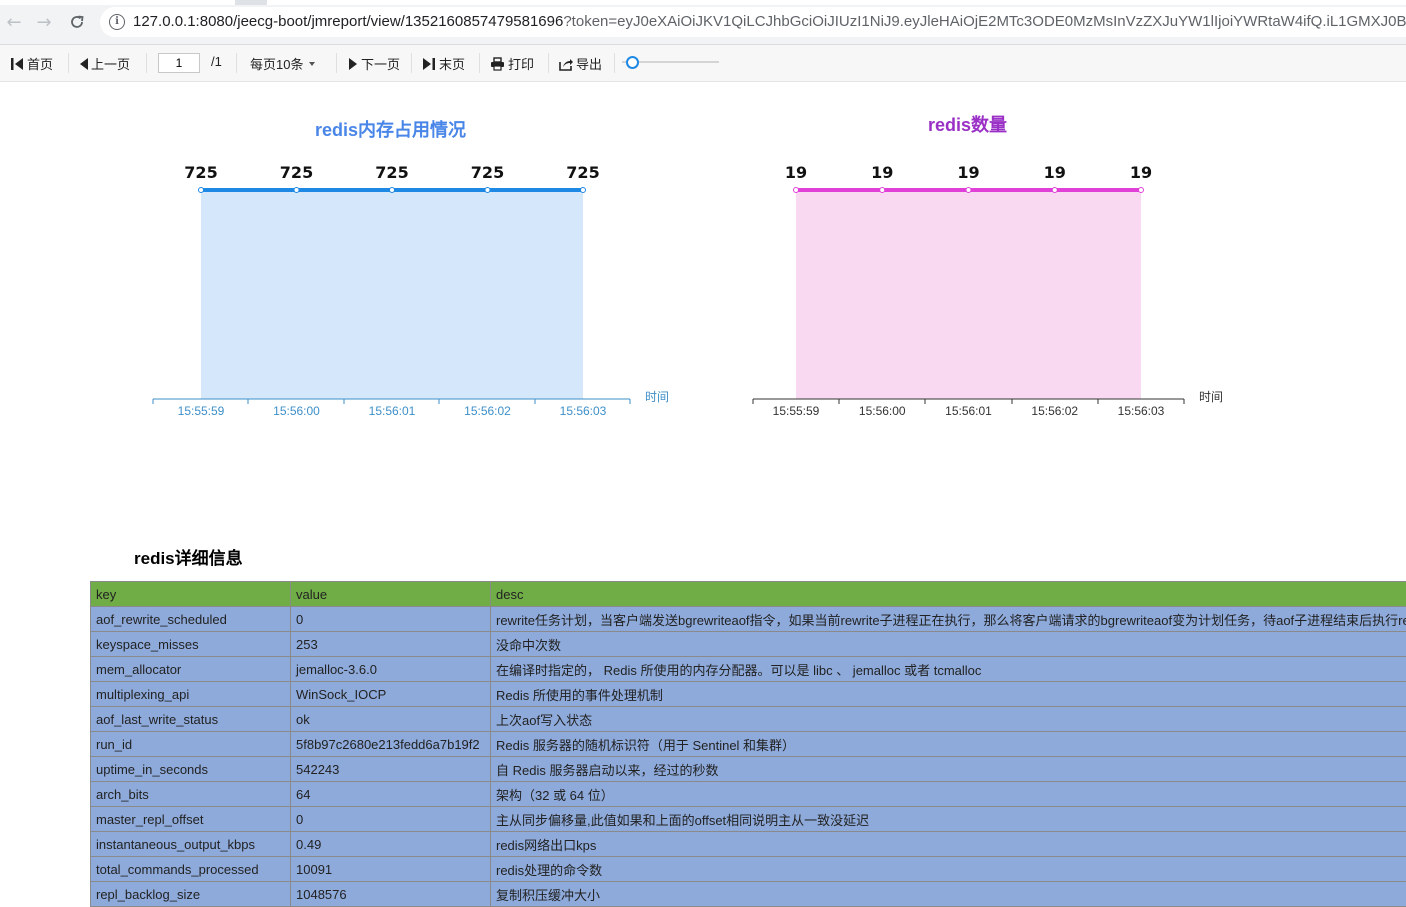  I want to click on x-tick-label: 15:56:03, so click(1141, 411).